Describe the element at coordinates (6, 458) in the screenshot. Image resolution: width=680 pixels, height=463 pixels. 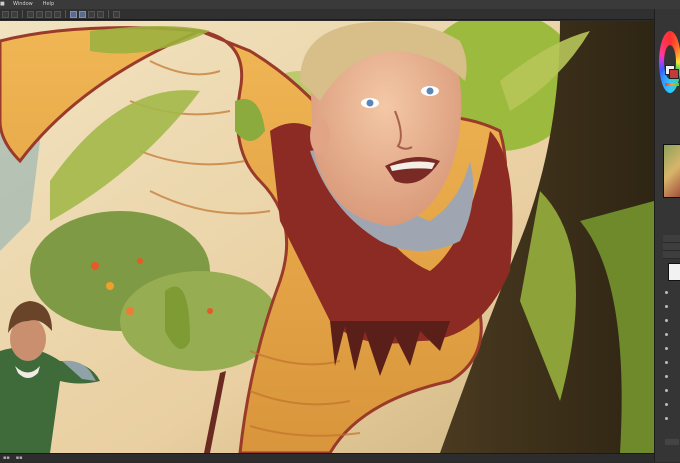
I see `zoom-controls-icon: ▪▪` at that location.